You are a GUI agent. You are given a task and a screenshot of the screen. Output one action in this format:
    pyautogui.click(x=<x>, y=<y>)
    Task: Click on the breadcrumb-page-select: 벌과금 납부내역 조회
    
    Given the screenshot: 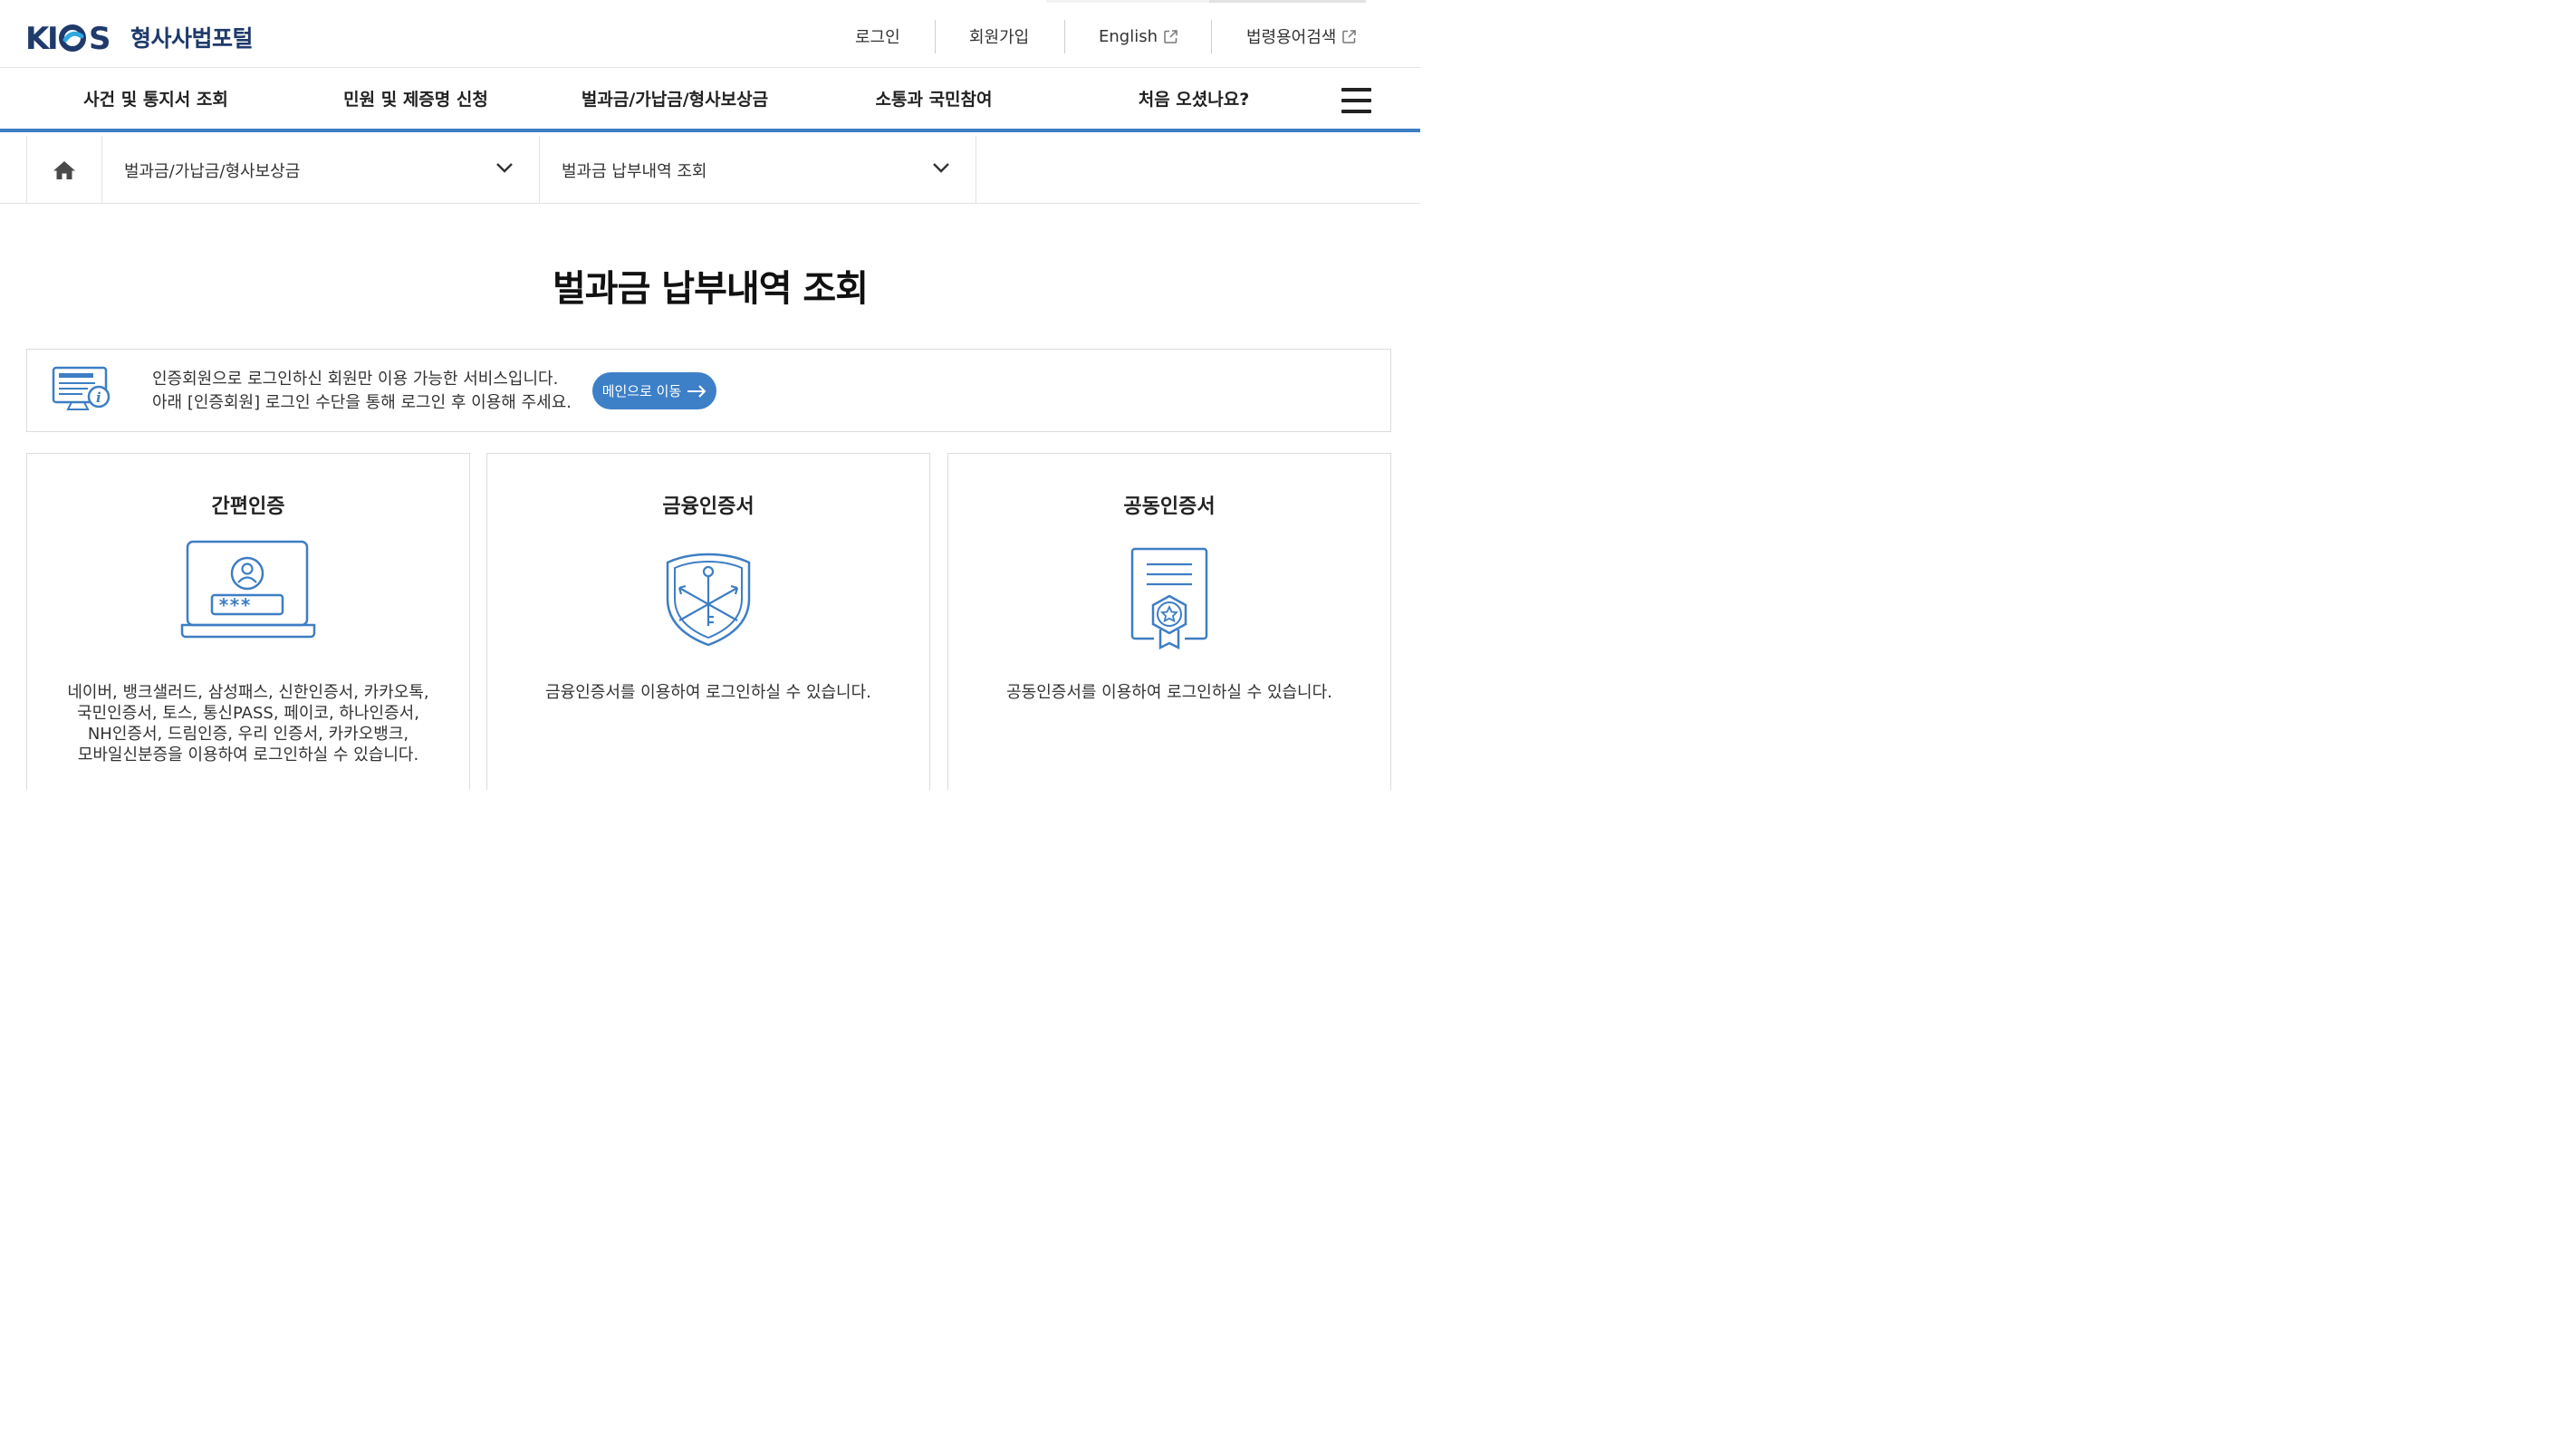 What is the action you would take?
    pyautogui.click(x=758, y=170)
    